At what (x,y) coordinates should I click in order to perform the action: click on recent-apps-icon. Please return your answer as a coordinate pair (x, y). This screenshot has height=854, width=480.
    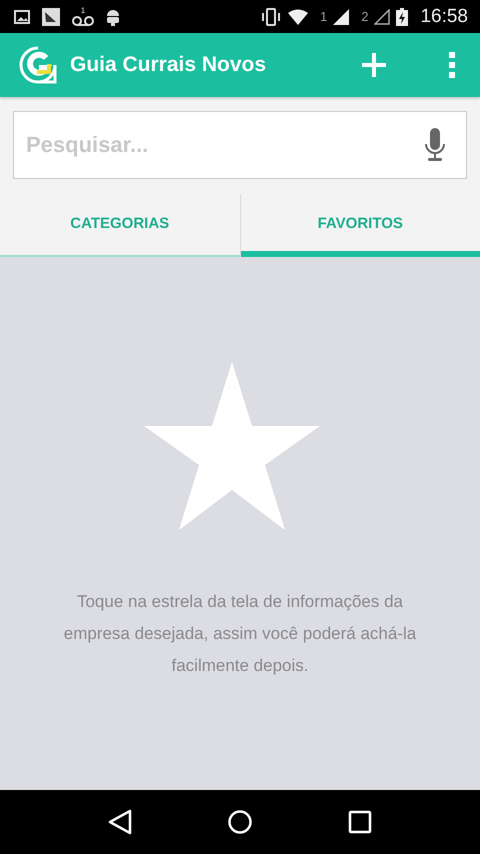
    Looking at the image, I should click on (360, 822).